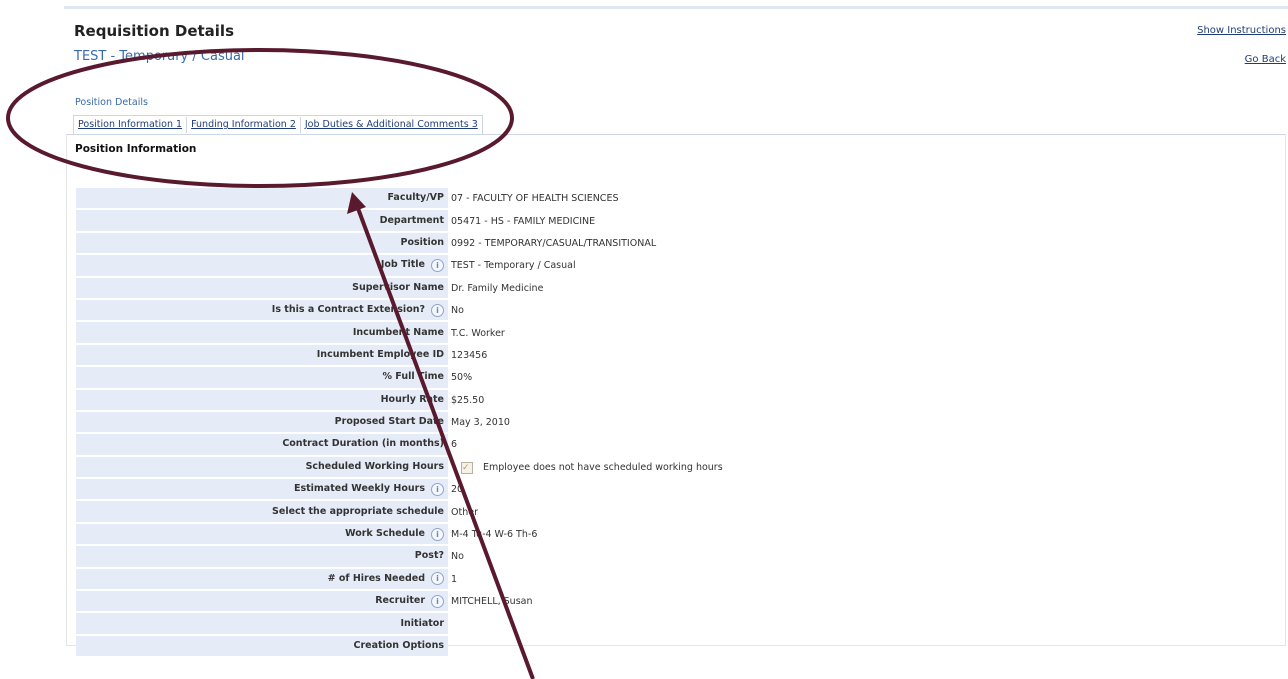 This screenshot has width=1288, height=679. What do you see at coordinates (262, 423) in the screenshot?
I see `field-label: Proposed Start Date` at bounding box center [262, 423].